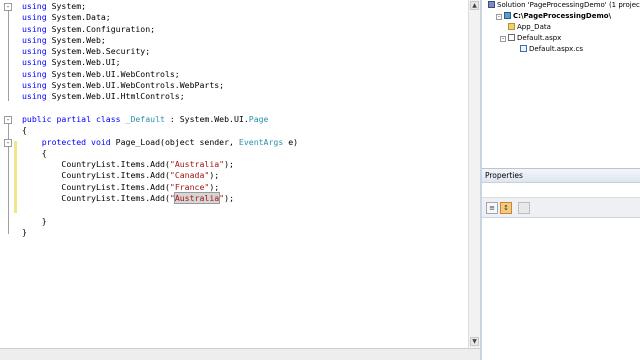 Image resolution: width=640 pixels, height=360 pixels. I want to click on properties-grid, so click(561, 289).